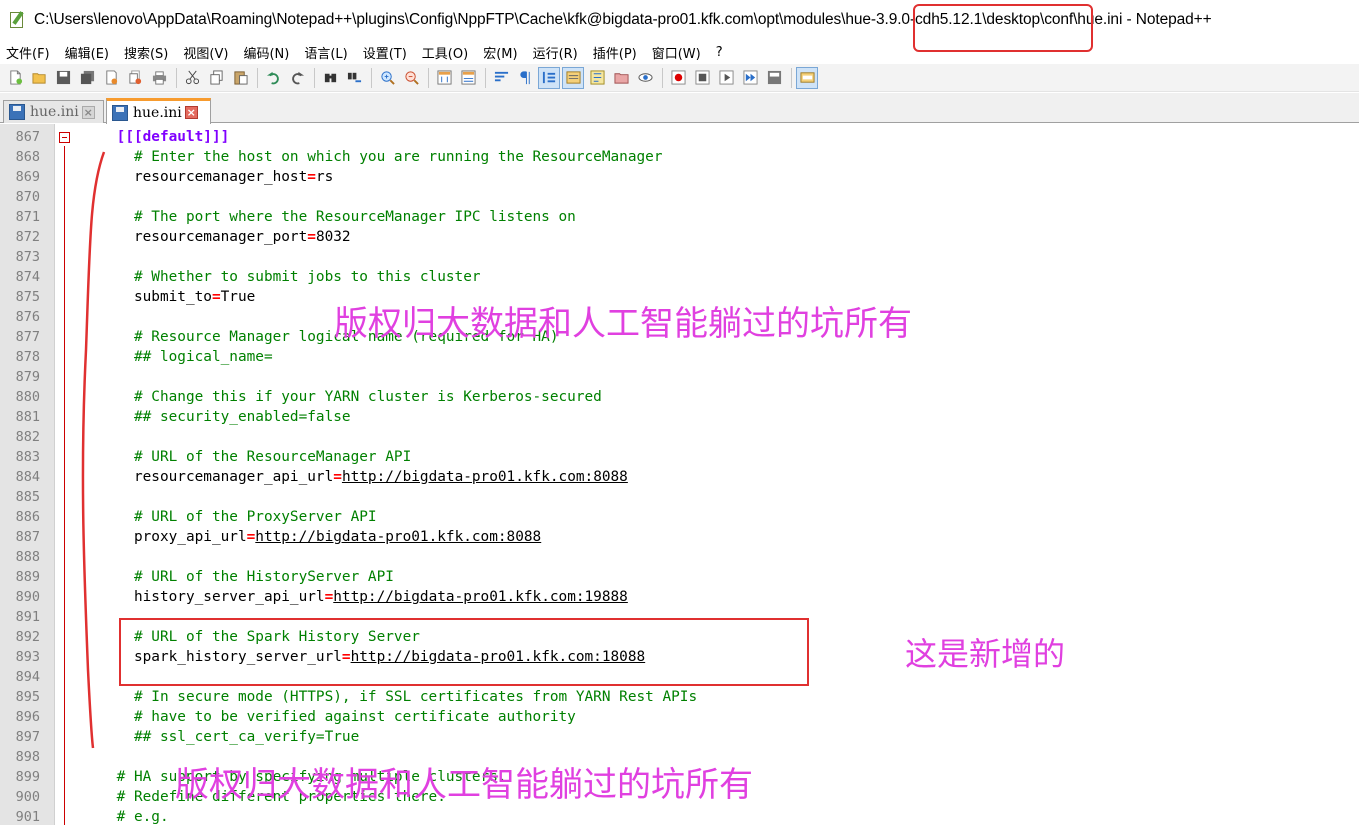 This screenshot has width=1359, height=825. What do you see at coordinates (597, 78) in the screenshot?
I see `function-list-icon` at bounding box center [597, 78].